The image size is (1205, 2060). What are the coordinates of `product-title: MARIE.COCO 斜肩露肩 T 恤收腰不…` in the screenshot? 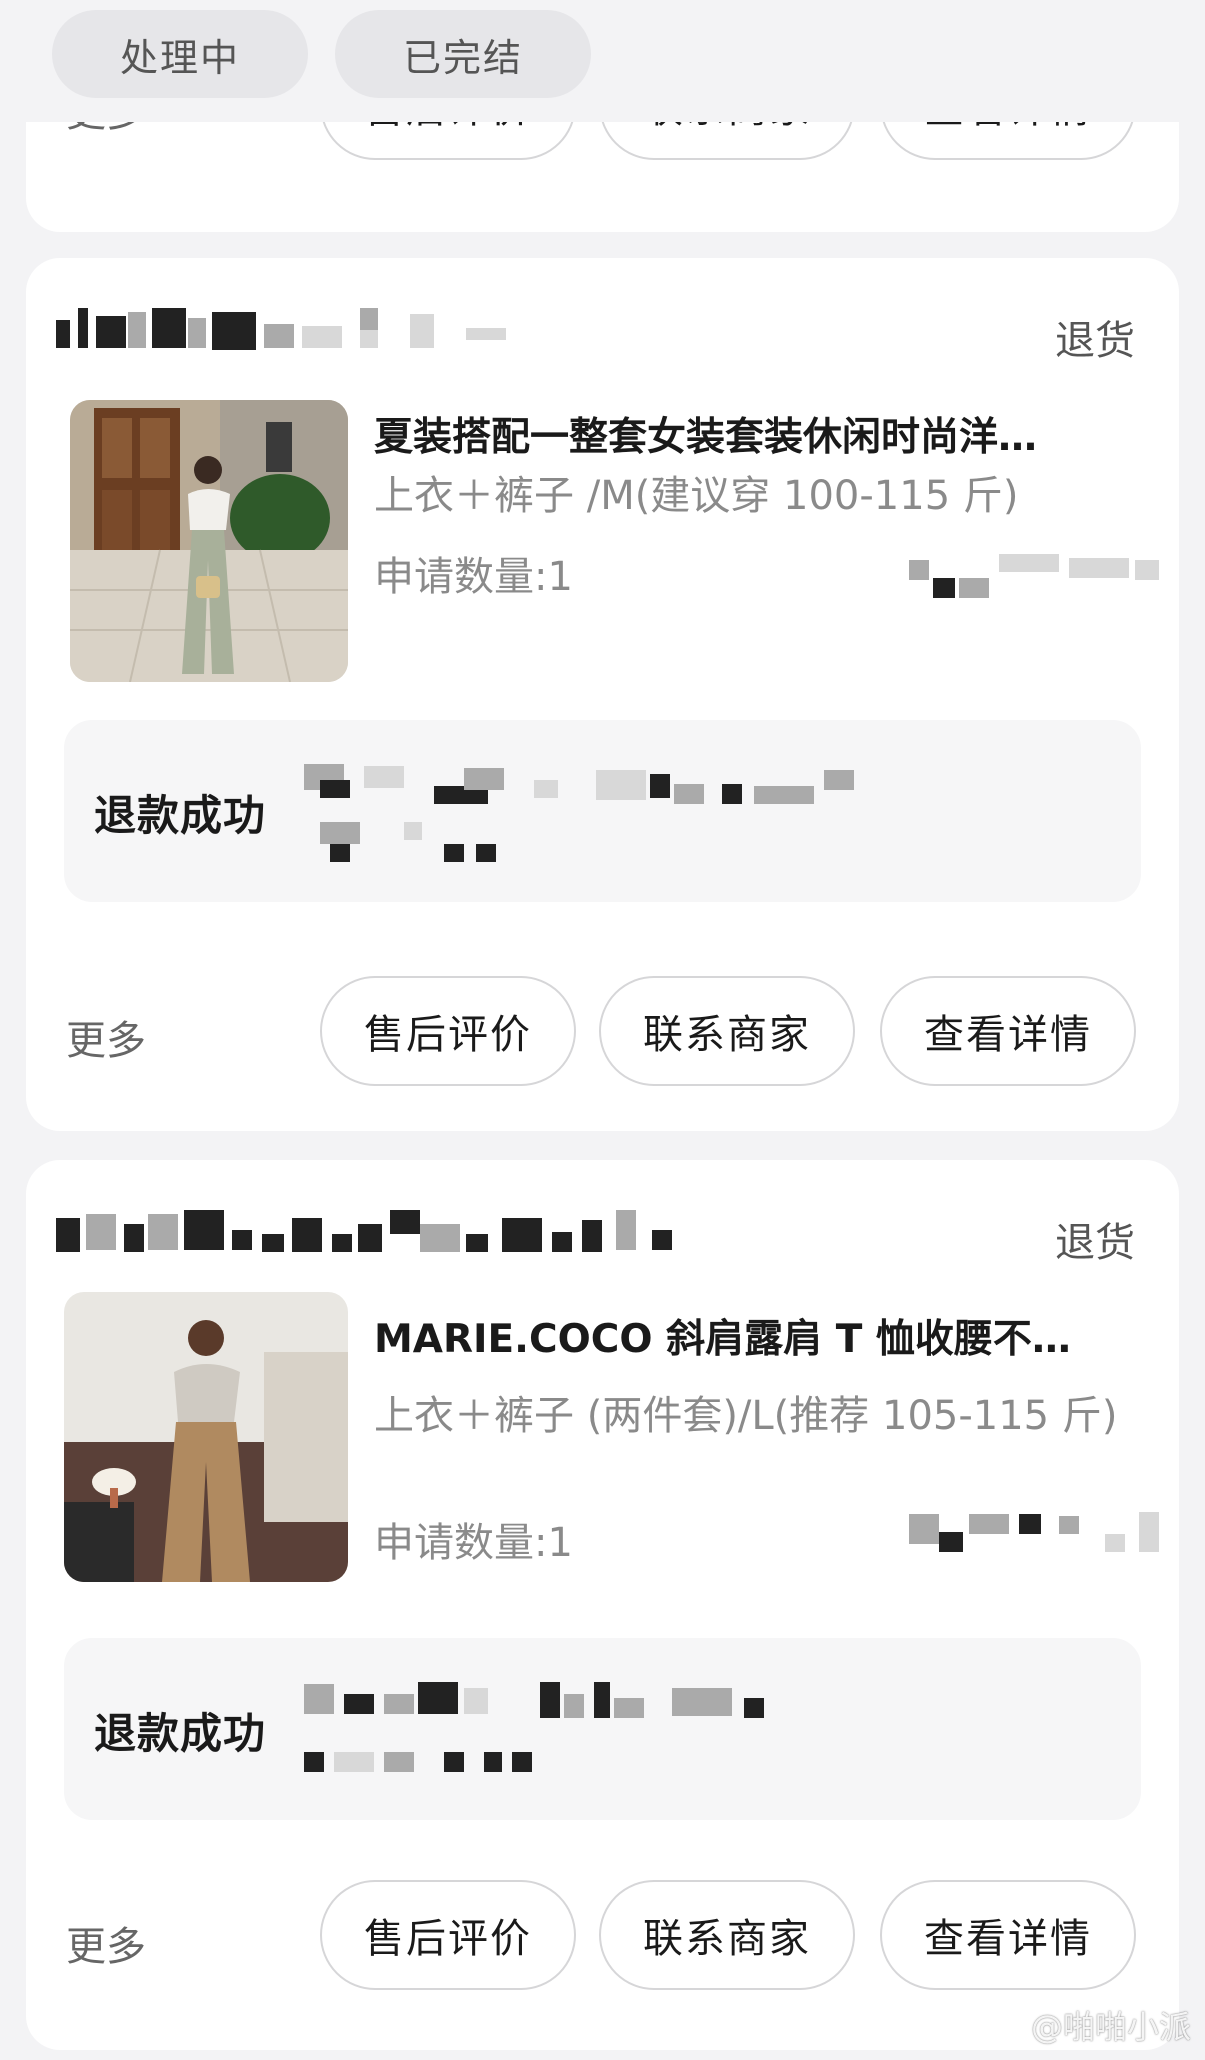 It's located at (764, 1336).